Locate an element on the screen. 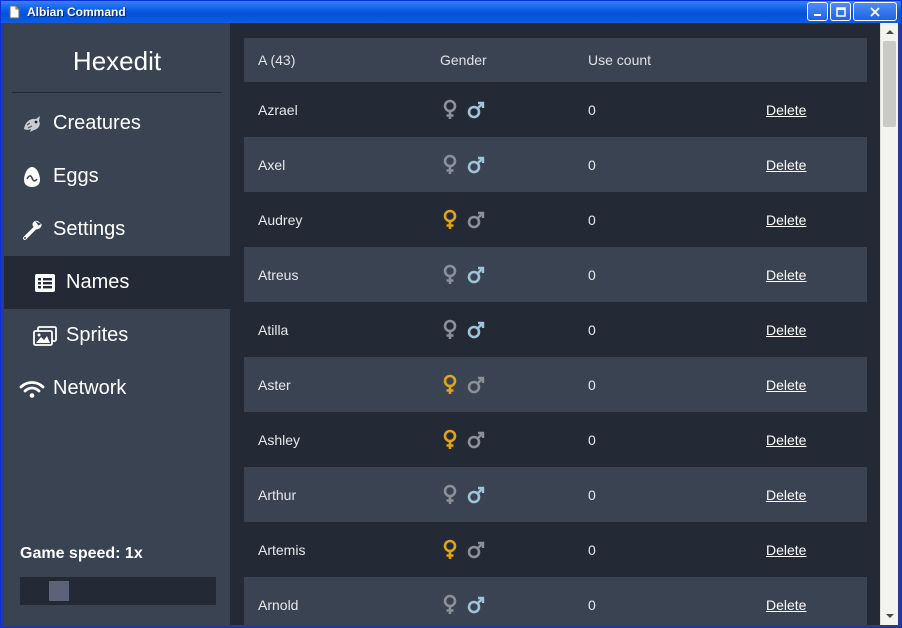 This screenshot has height=628, width=902. maximize-icon is located at coordinates (840, 11).